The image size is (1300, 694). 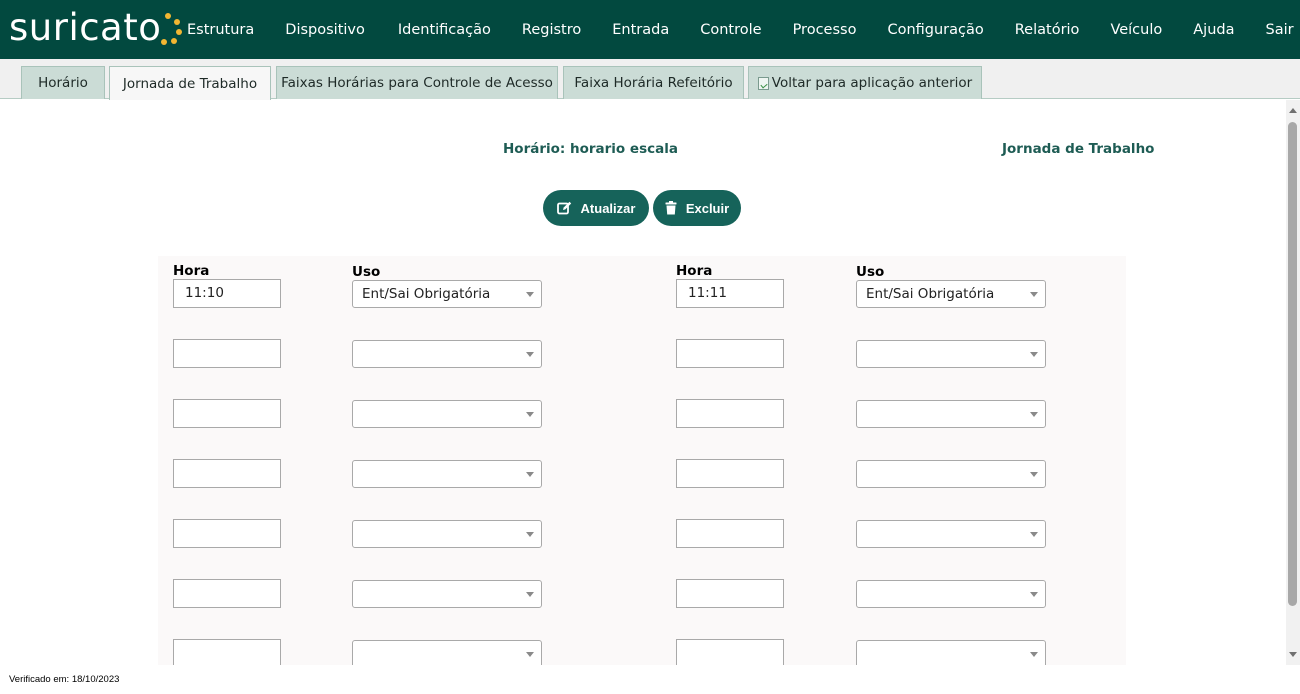 I want to click on trash-icon, so click(x=671, y=208).